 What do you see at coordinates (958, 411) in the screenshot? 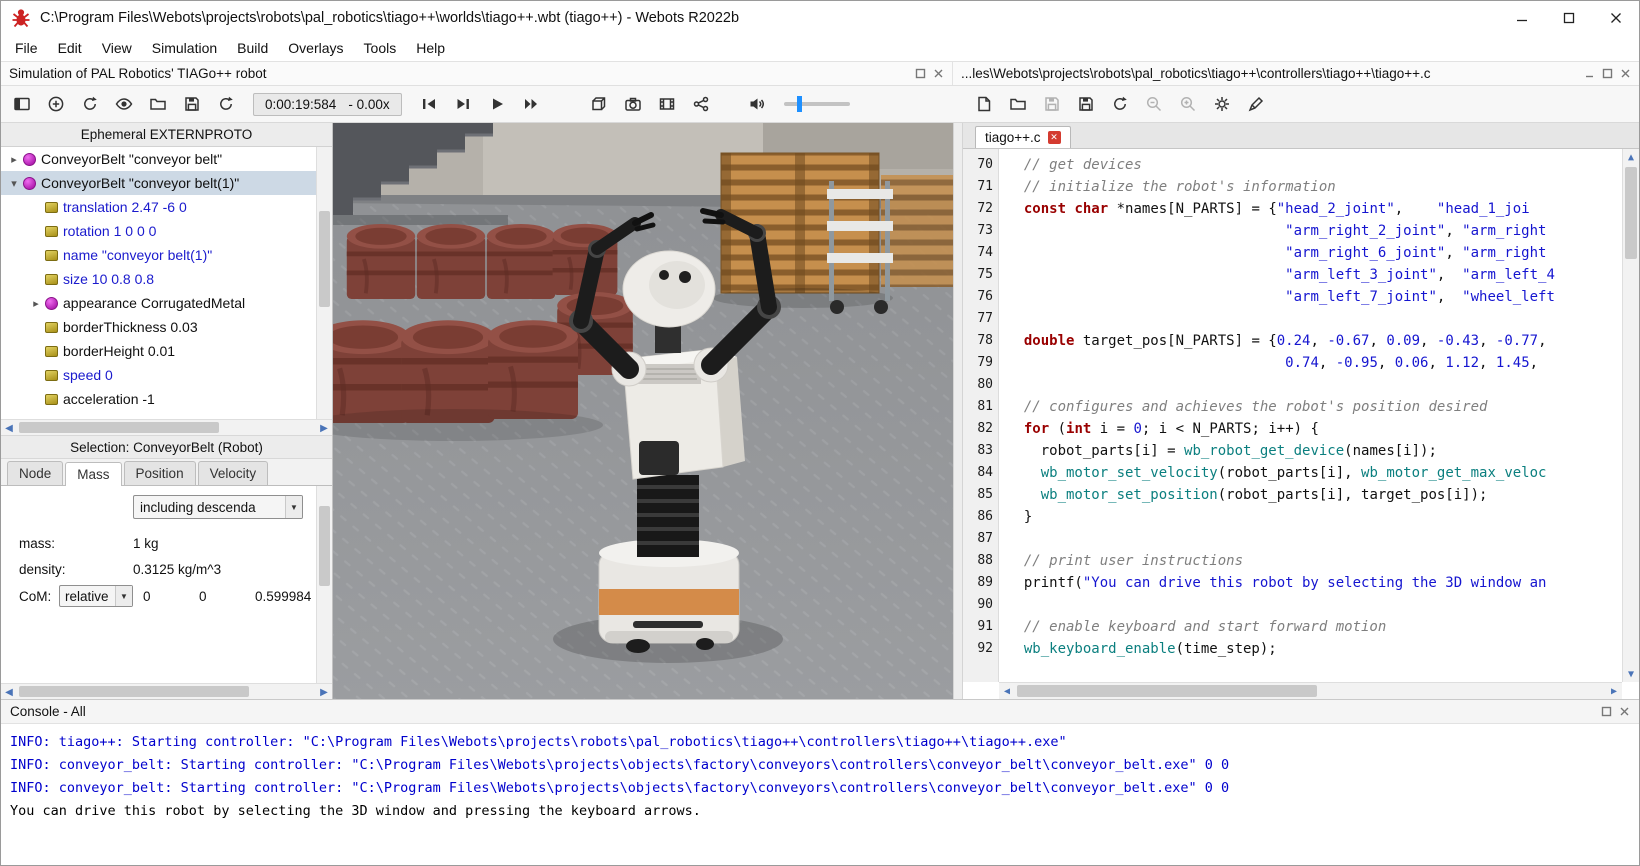
I see `vertical-splitter` at bounding box center [958, 411].